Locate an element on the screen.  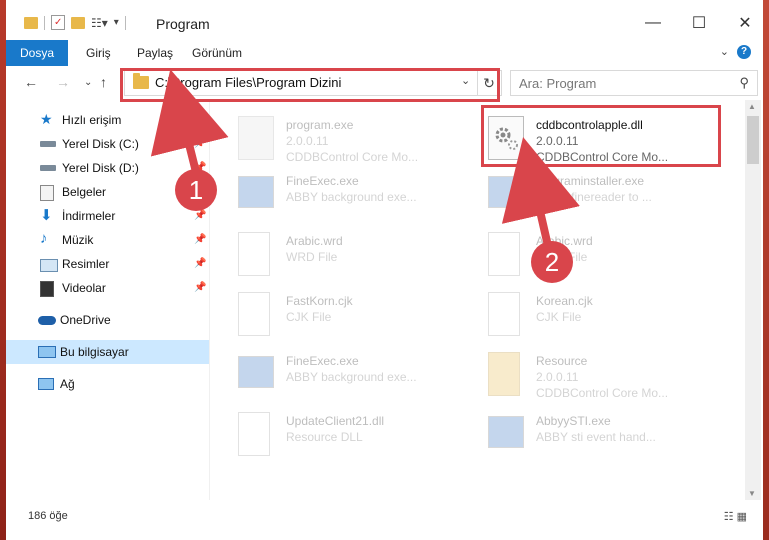
ribbon-tabs: Dosya Giriş Paylaş Görünüm ⌄ ? is located at coordinates (384, 53).